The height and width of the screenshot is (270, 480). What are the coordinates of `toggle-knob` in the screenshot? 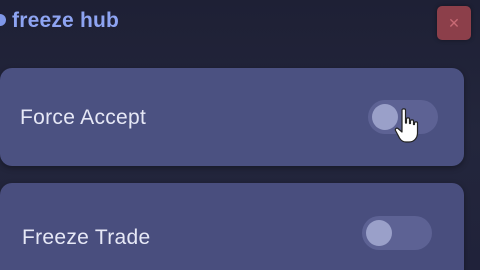 It's located at (379, 233).